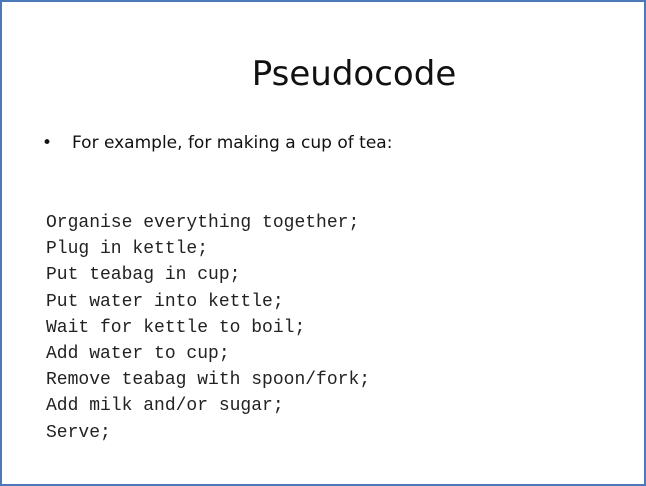 The height and width of the screenshot is (486, 646). What do you see at coordinates (143, 275) in the screenshot?
I see `code-line: Put teabag in cup;` at bounding box center [143, 275].